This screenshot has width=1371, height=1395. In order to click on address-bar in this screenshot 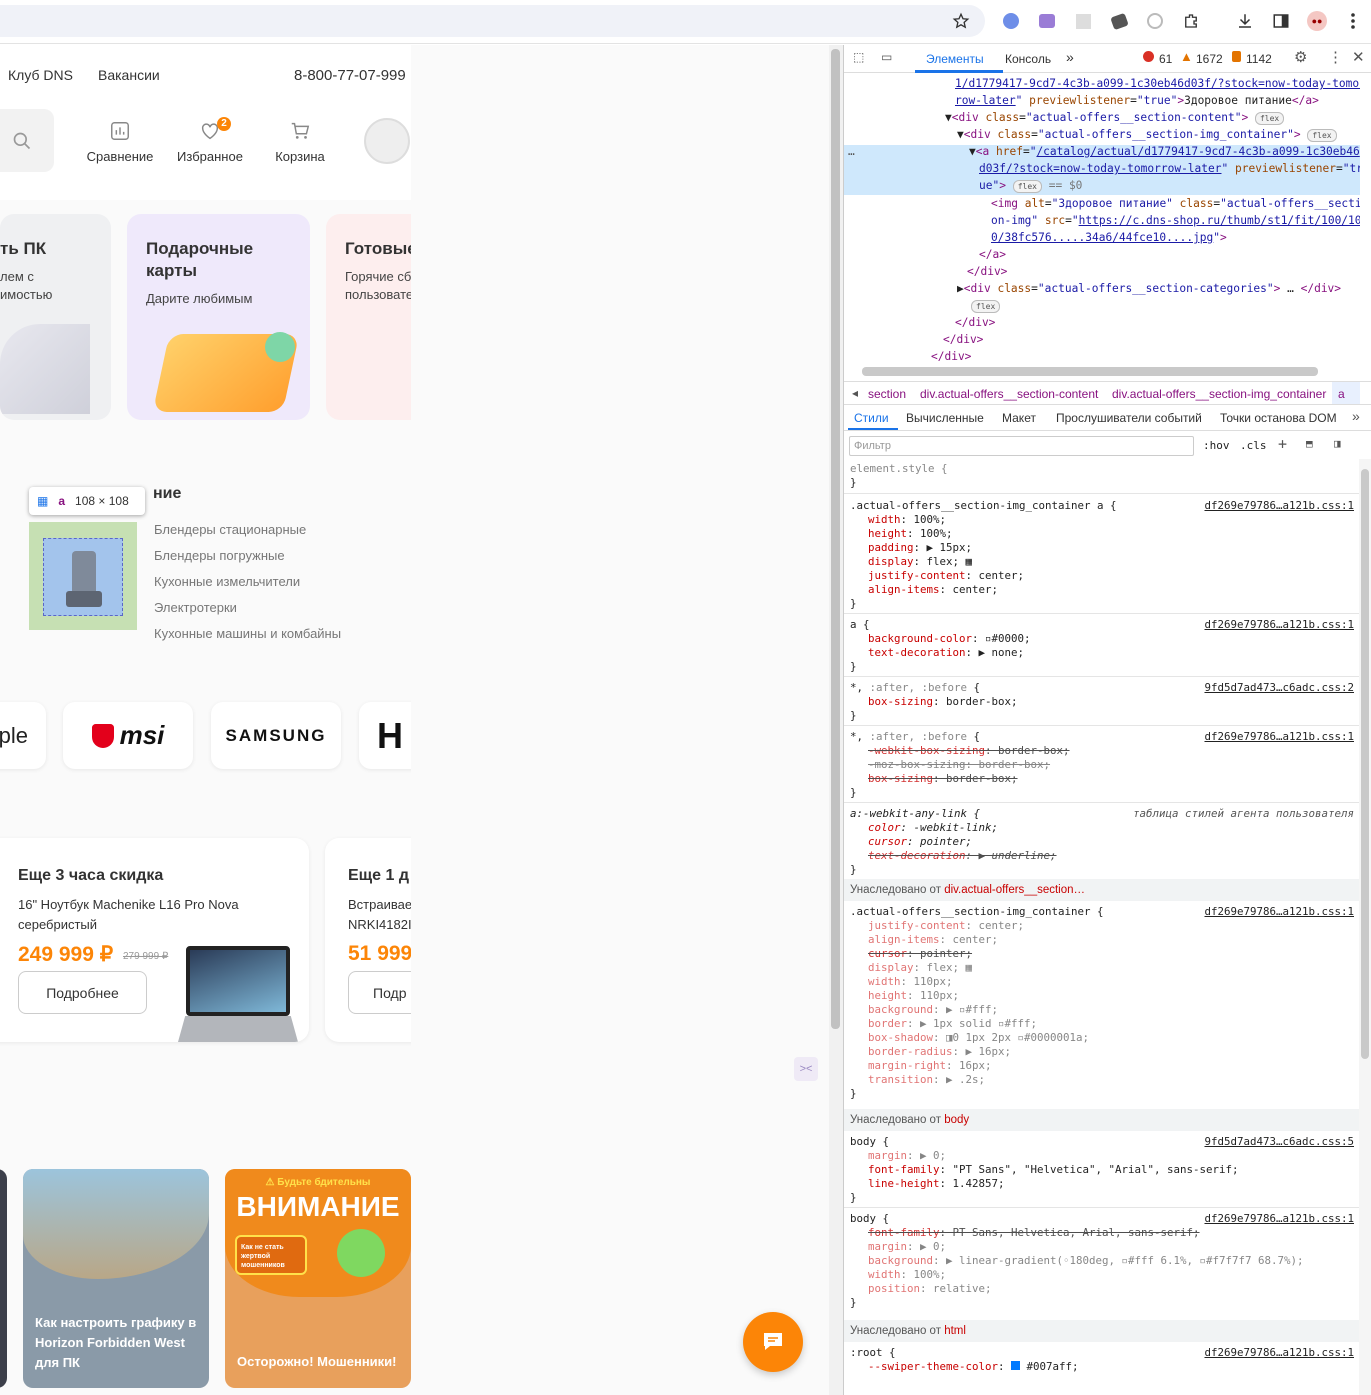, I will do `click(492, 21)`.